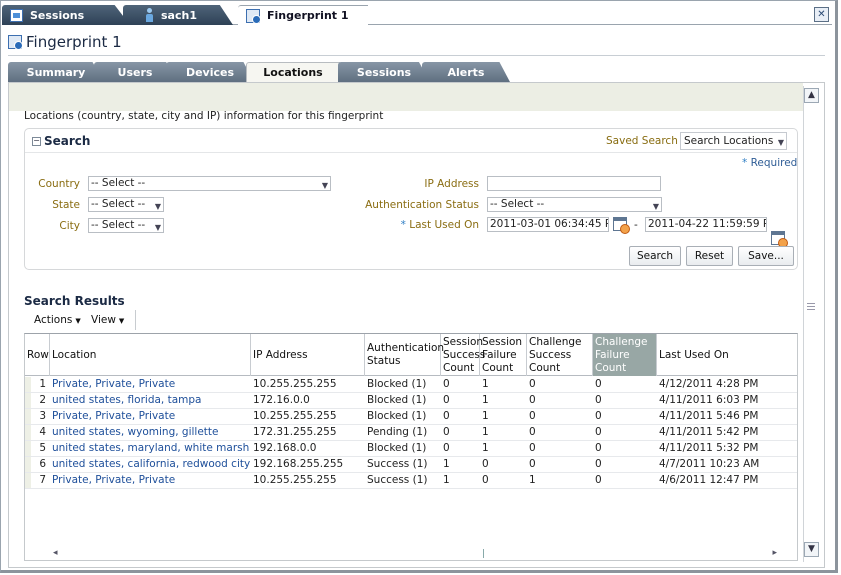 The width and height of the screenshot is (841, 575). I want to click on col-header-last-used: Last Used On, so click(727, 355).